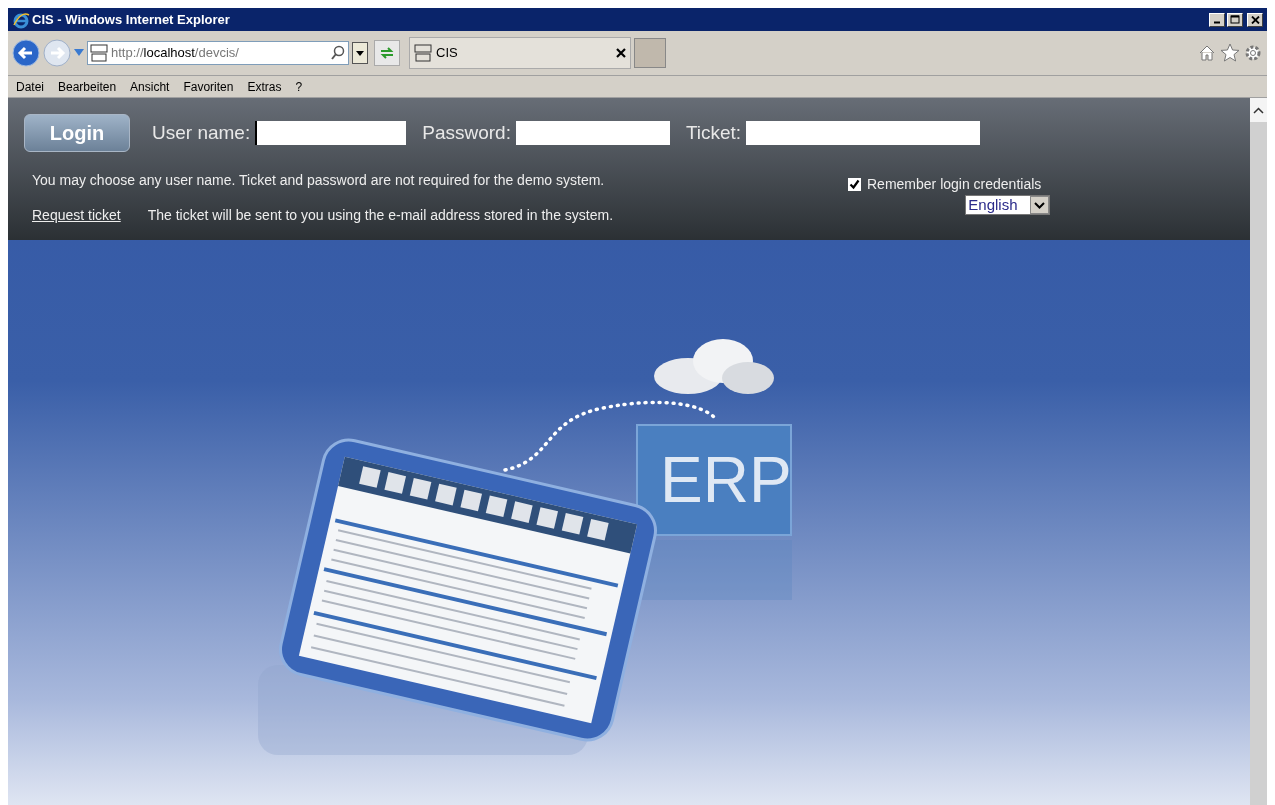 This screenshot has width=1275, height=805. Describe the element at coordinates (208, 86) in the screenshot. I see `menu-item: Favoriten` at that location.